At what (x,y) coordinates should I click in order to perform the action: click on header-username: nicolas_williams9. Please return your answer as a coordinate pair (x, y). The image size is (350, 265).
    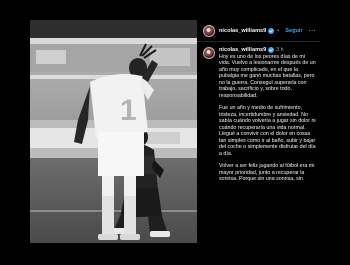
    Looking at the image, I should click on (242, 31).